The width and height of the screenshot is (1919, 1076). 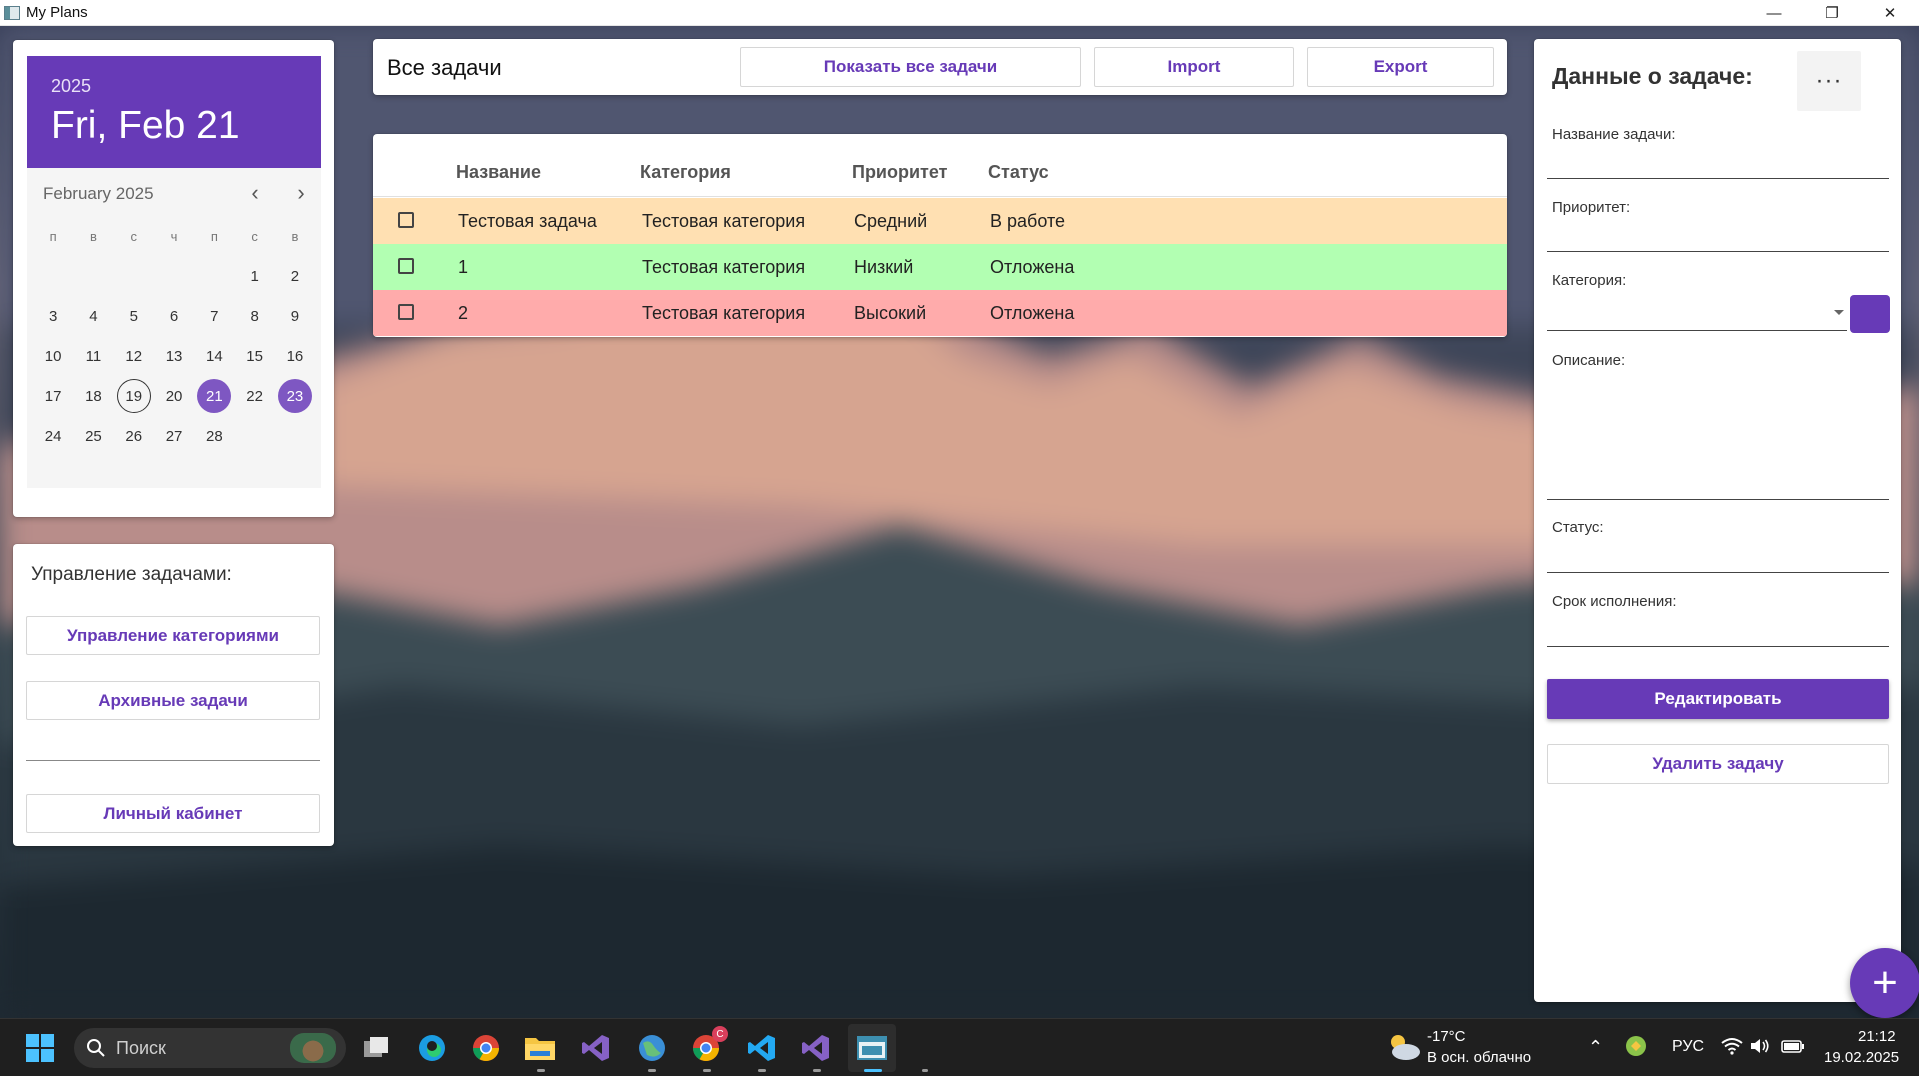 I want to click on calendar-day: 3, so click(x=53, y=316).